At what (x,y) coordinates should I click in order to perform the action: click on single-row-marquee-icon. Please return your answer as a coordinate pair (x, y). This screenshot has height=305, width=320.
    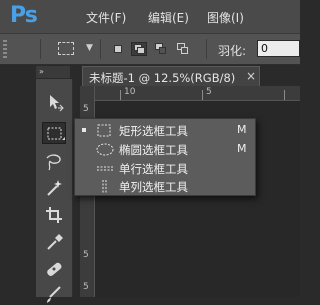
    Looking at the image, I should click on (105, 168).